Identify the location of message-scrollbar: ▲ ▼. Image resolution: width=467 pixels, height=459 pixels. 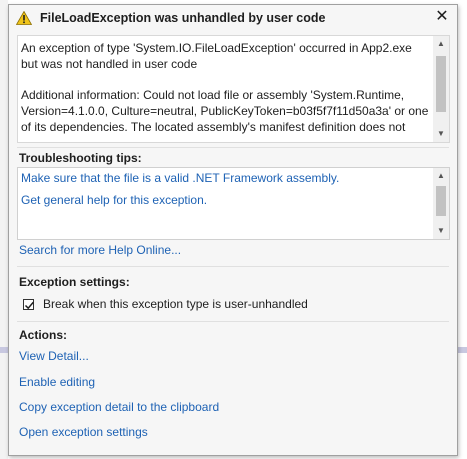
(441, 89).